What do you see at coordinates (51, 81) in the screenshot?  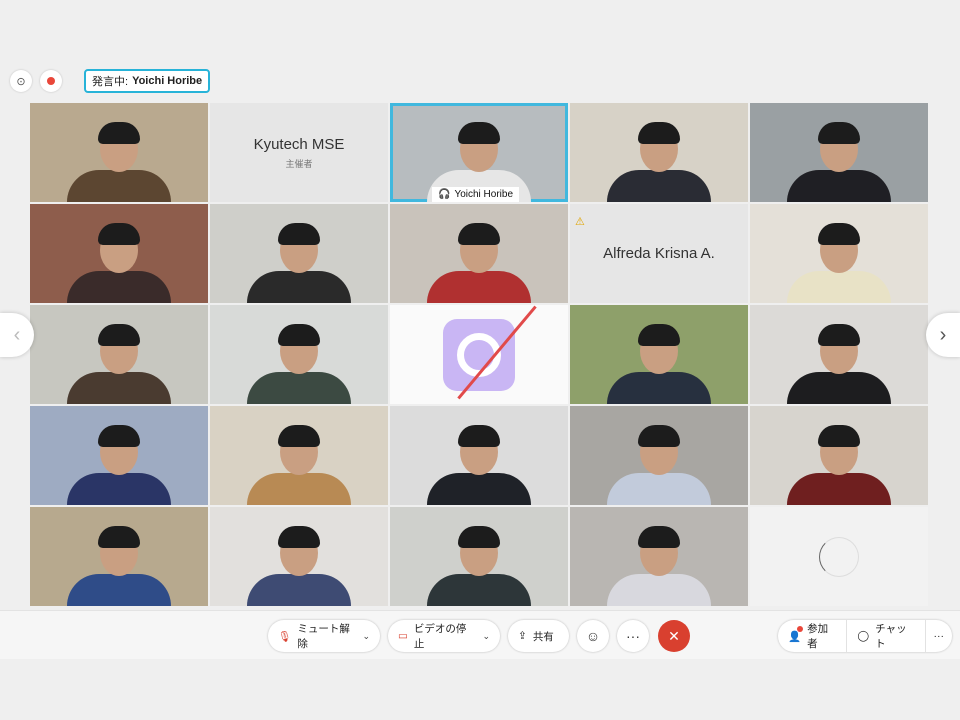 I see `recording-icon` at bounding box center [51, 81].